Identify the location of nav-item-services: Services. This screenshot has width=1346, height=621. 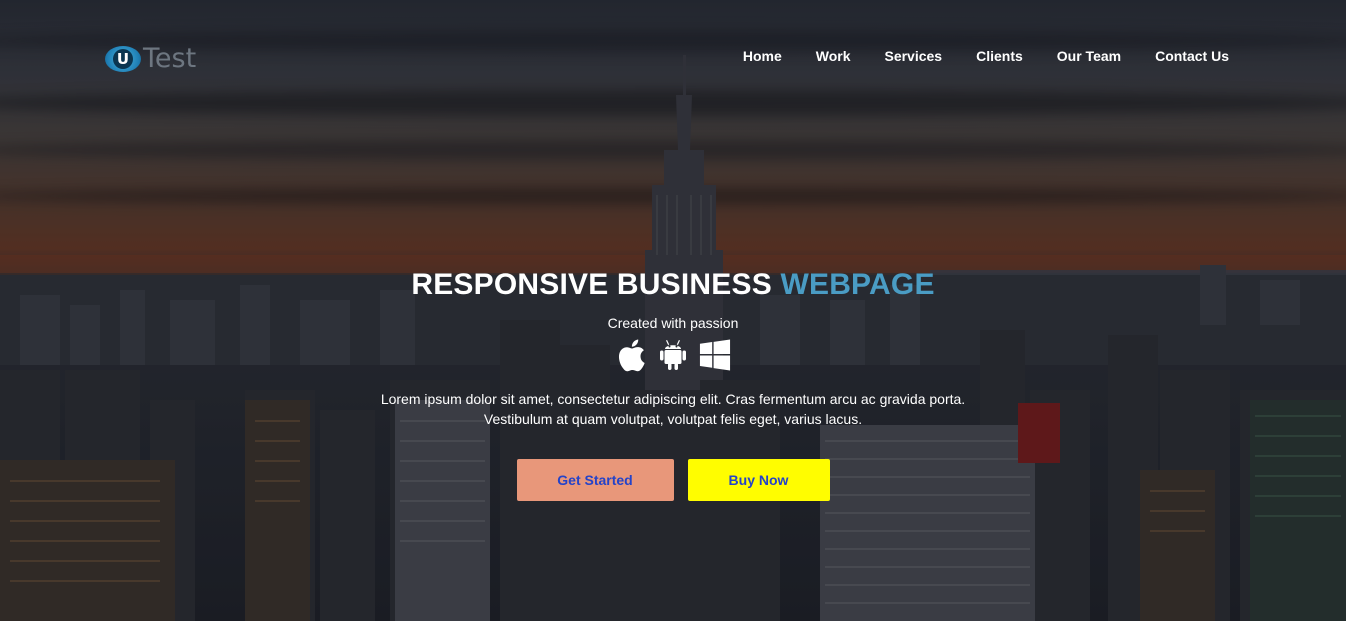
(913, 56).